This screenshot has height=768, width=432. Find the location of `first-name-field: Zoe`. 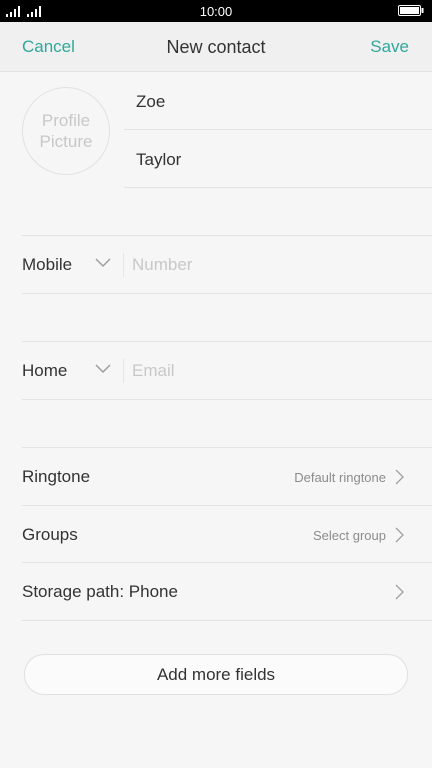

first-name-field: Zoe is located at coordinates (278, 101).